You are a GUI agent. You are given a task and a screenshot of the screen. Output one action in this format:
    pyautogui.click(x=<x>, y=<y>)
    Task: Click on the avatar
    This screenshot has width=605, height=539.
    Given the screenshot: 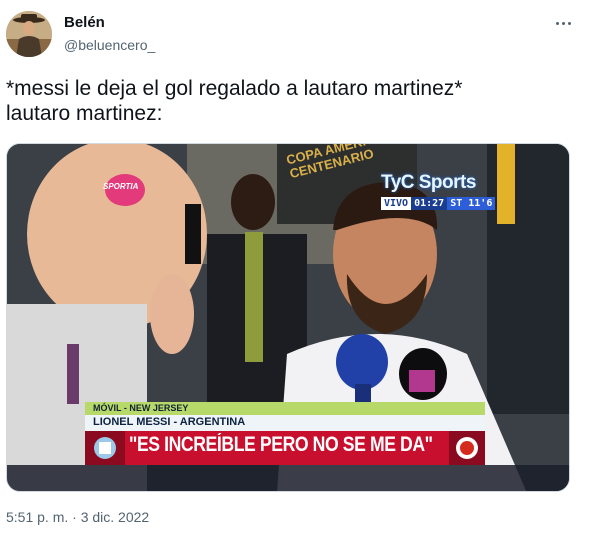 What is the action you would take?
    pyautogui.click(x=29, y=34)
    